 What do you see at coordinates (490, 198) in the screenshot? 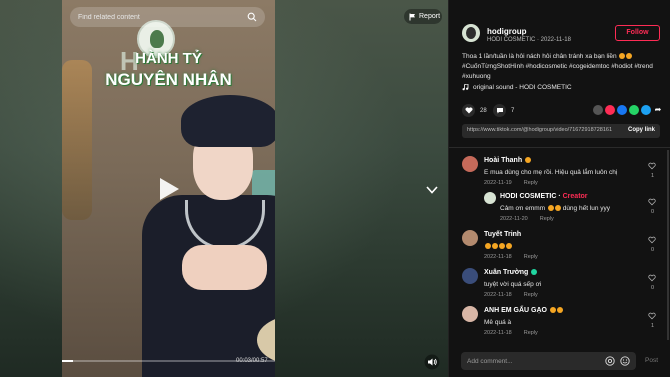
I see `creator-avatar` at bounding box center [490, 198].